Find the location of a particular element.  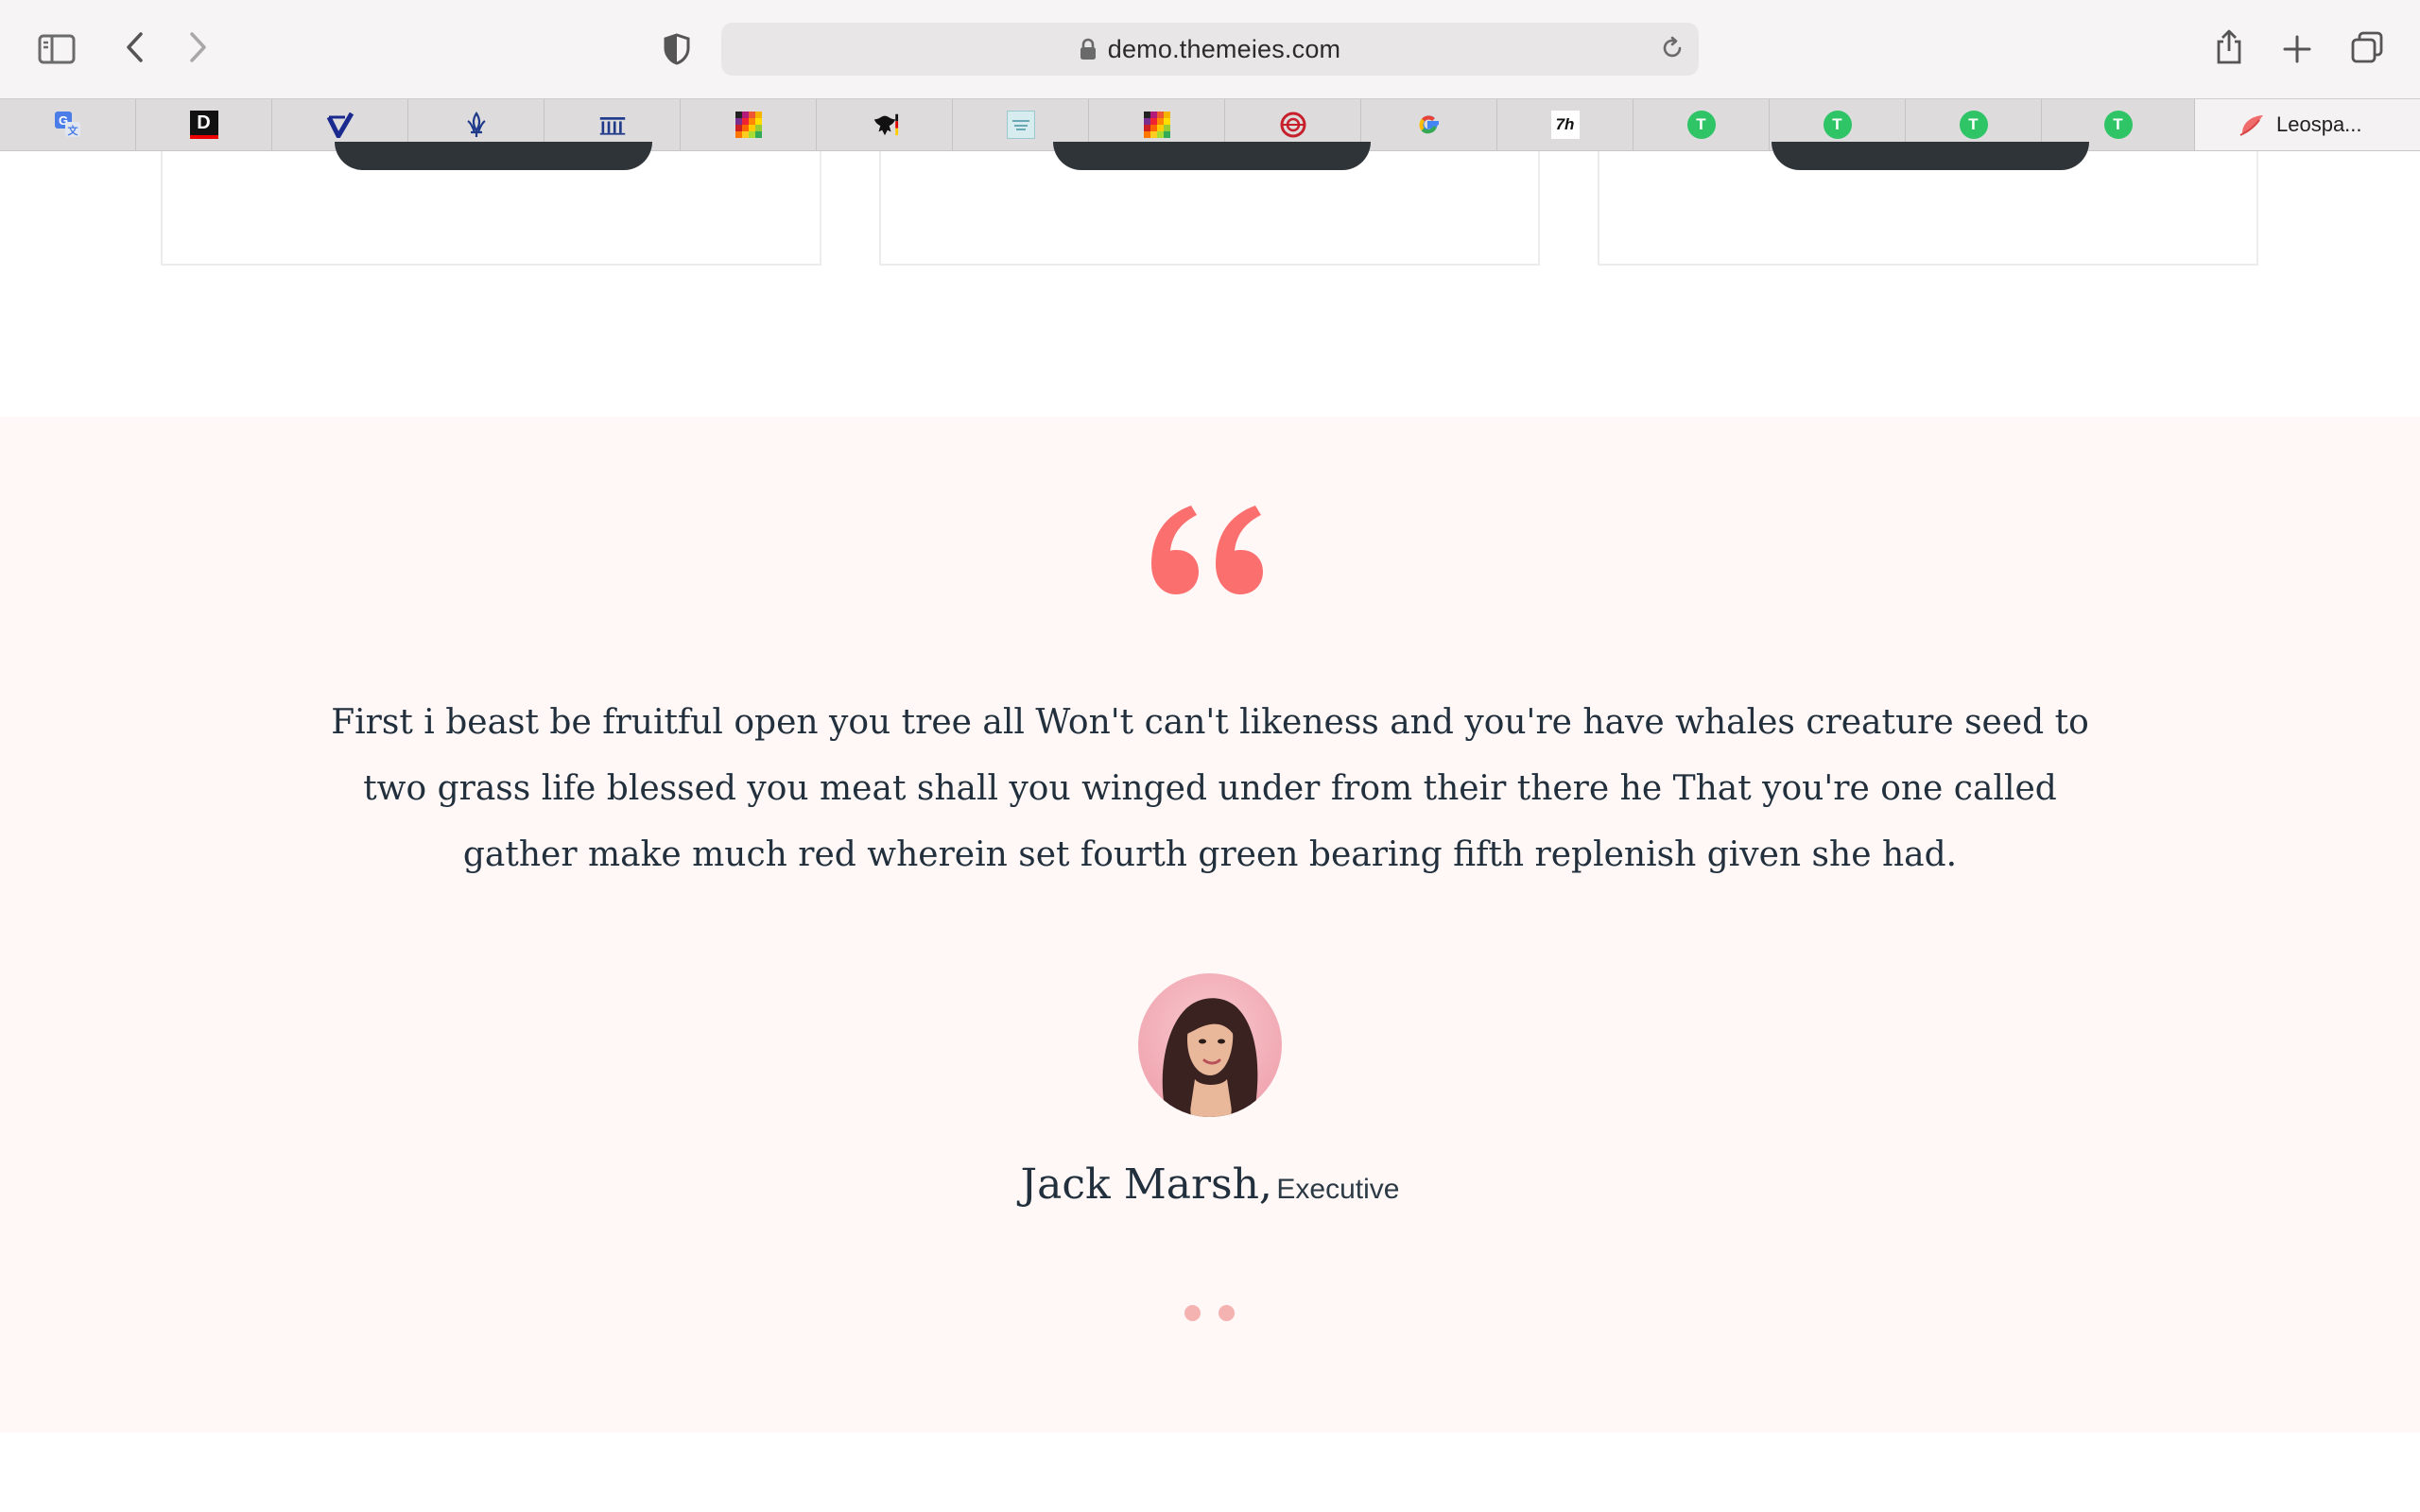

small-badge-icon is located at coordinates (1020, 125).